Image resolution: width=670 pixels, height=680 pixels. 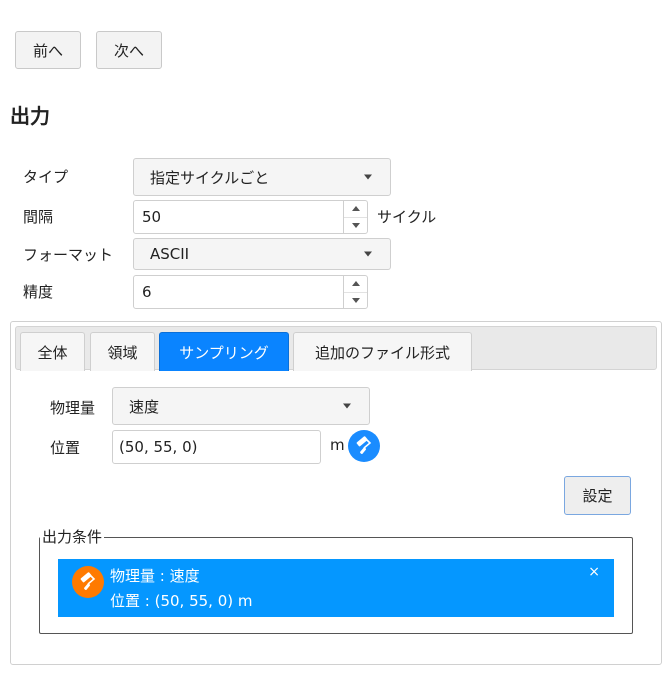 I want to click on precision-label: 精度, so click(x=38, y=292).